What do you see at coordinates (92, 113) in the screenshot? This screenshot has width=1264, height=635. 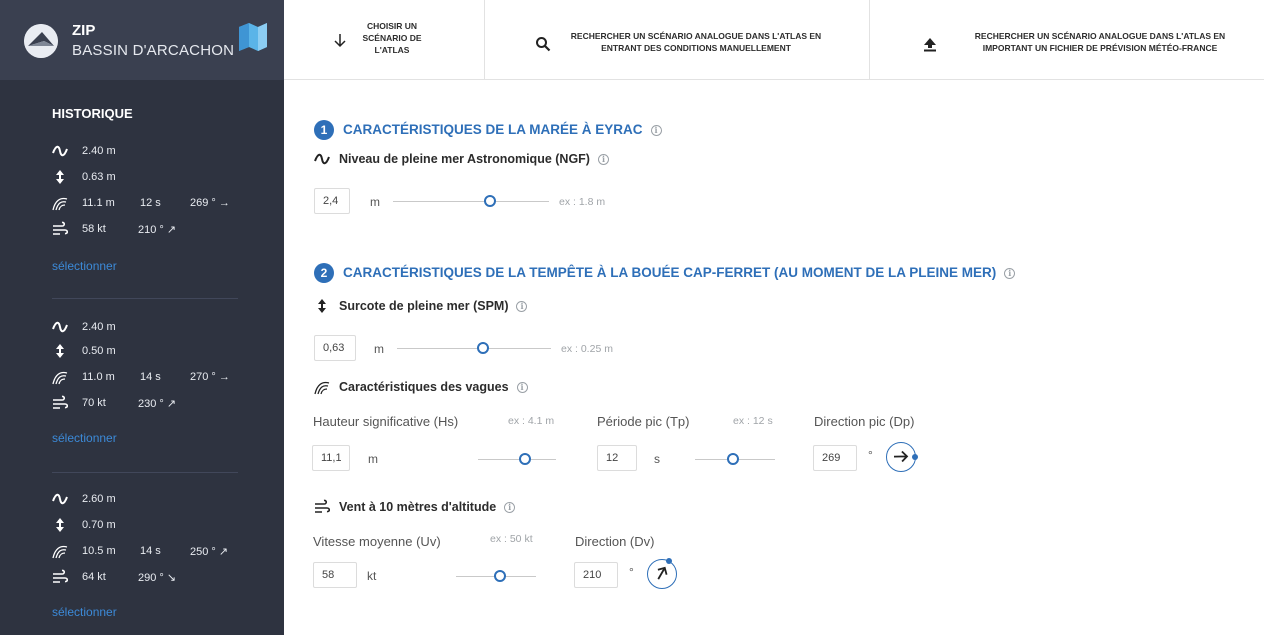 I see `history-title: HISTORIQUE` at bounding box center [92, 113].